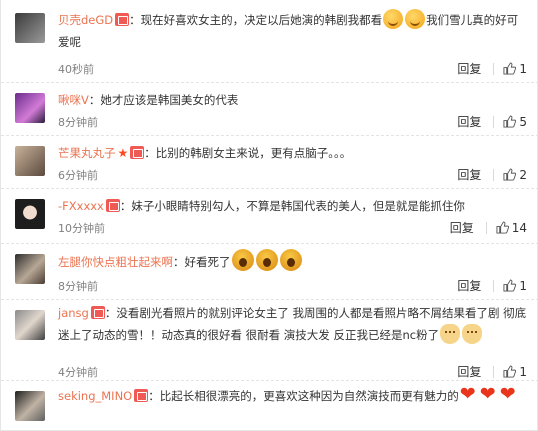 This screenshot has height=431, width=538. What do you see at coordinates (81, 228) in the screenshot?
I see `timestamp: 10分钟前` at bounding box center [81, 228].